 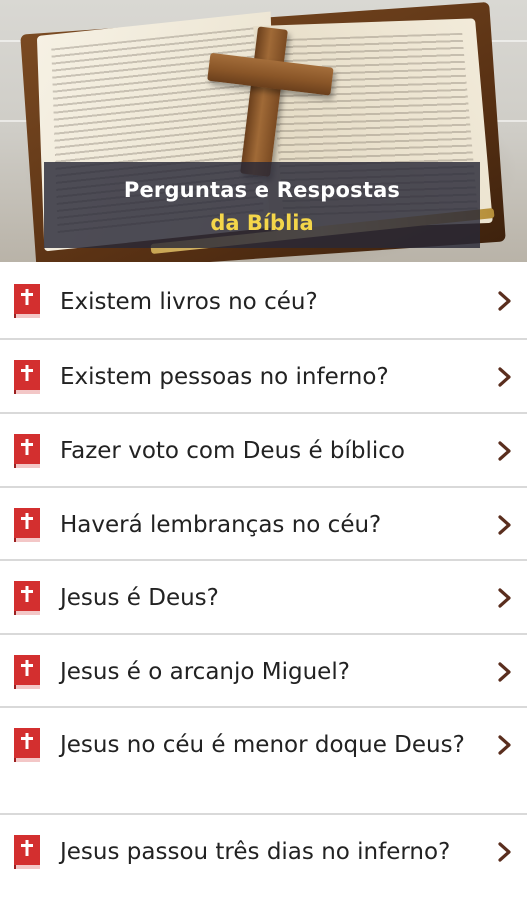 I want to click on question-list-item: Haverá lembranças no céu?, so click(x=263, y=524).